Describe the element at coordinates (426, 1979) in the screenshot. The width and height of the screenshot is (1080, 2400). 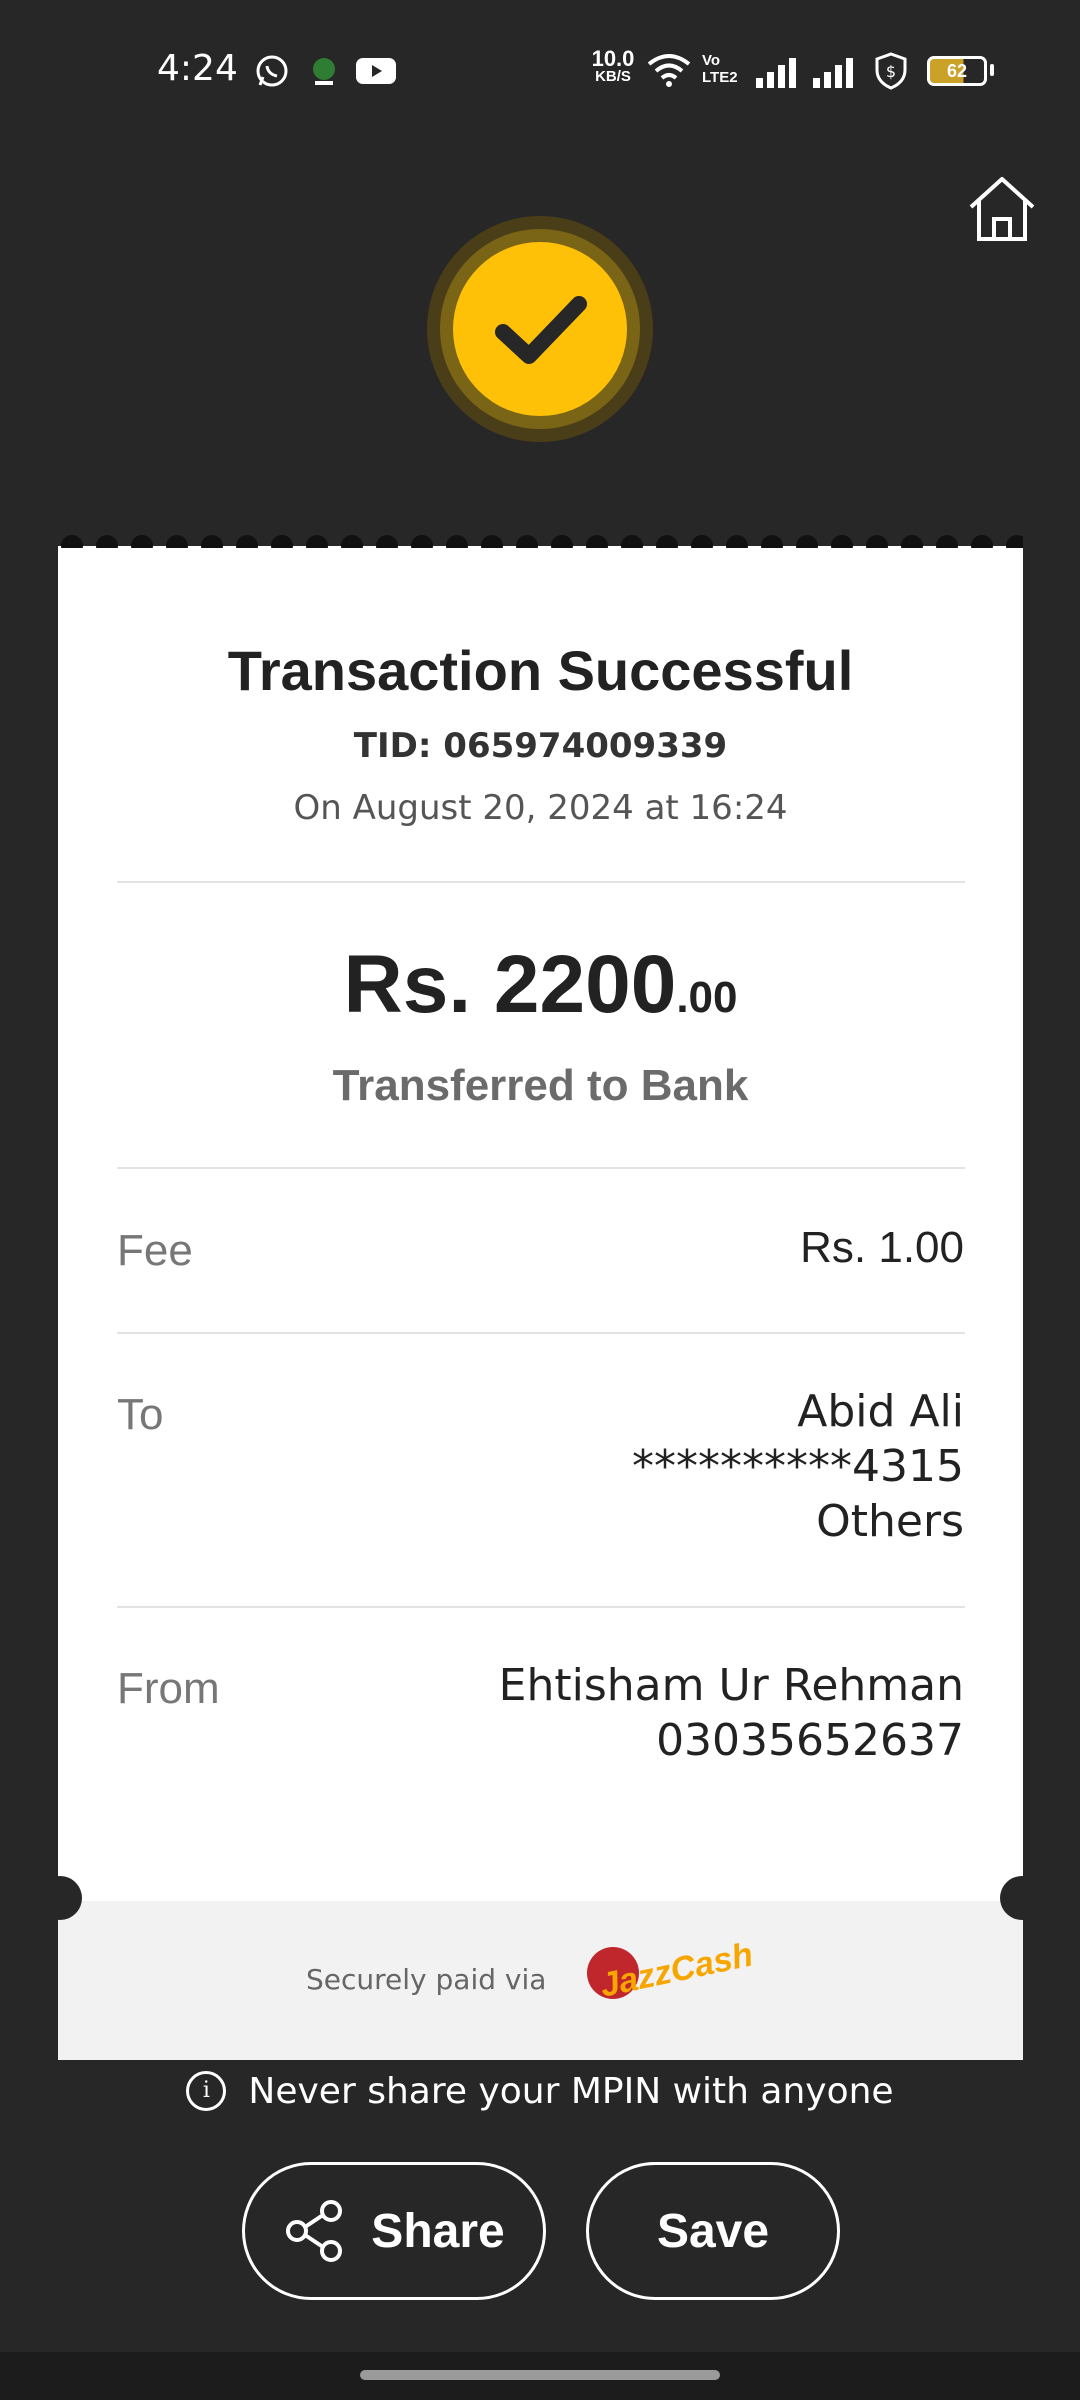
I see `secure-payment-text: Securely paid via` at that location.